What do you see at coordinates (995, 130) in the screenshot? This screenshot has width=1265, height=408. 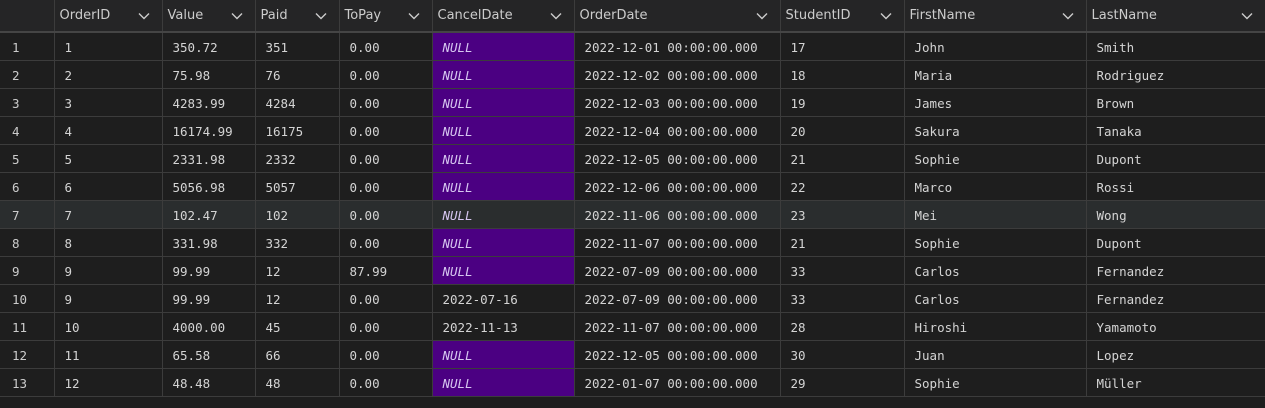 I see `cell-first-name: Sakura` at bounding box center [995, 130].